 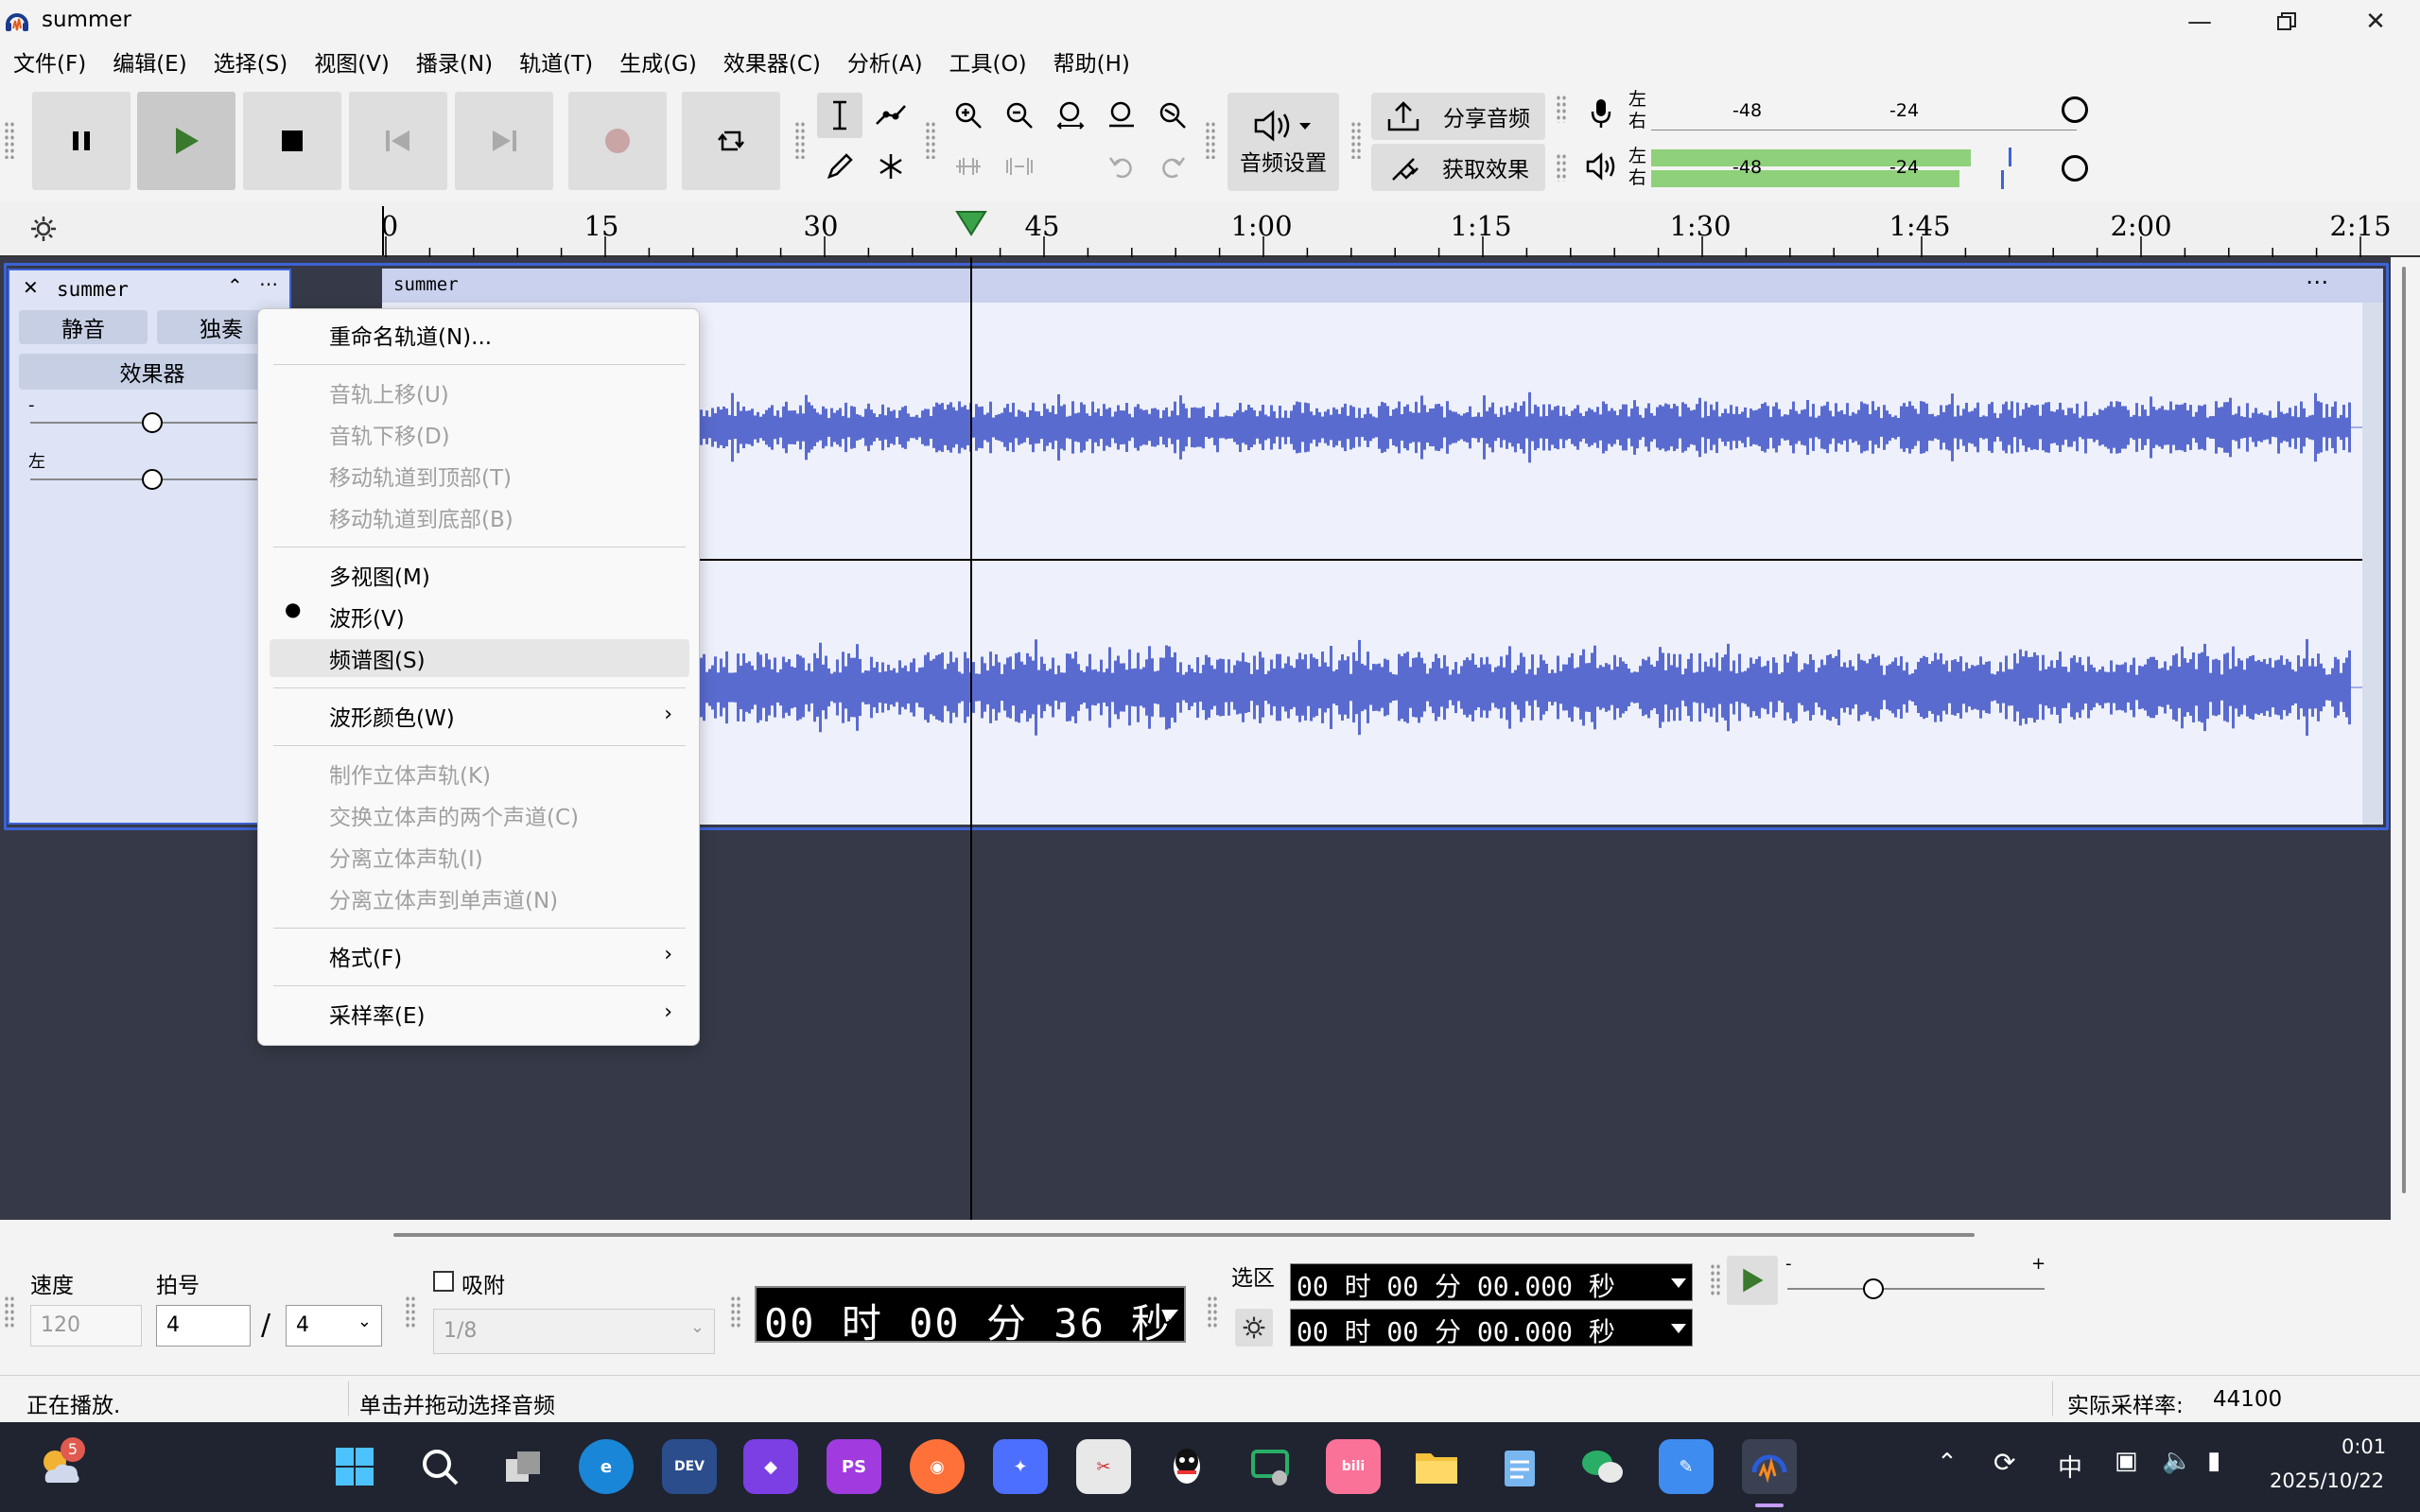 I want to click on selection-end: 00 时 00 分 00.000 秒, so click(x=1492, y=1328).